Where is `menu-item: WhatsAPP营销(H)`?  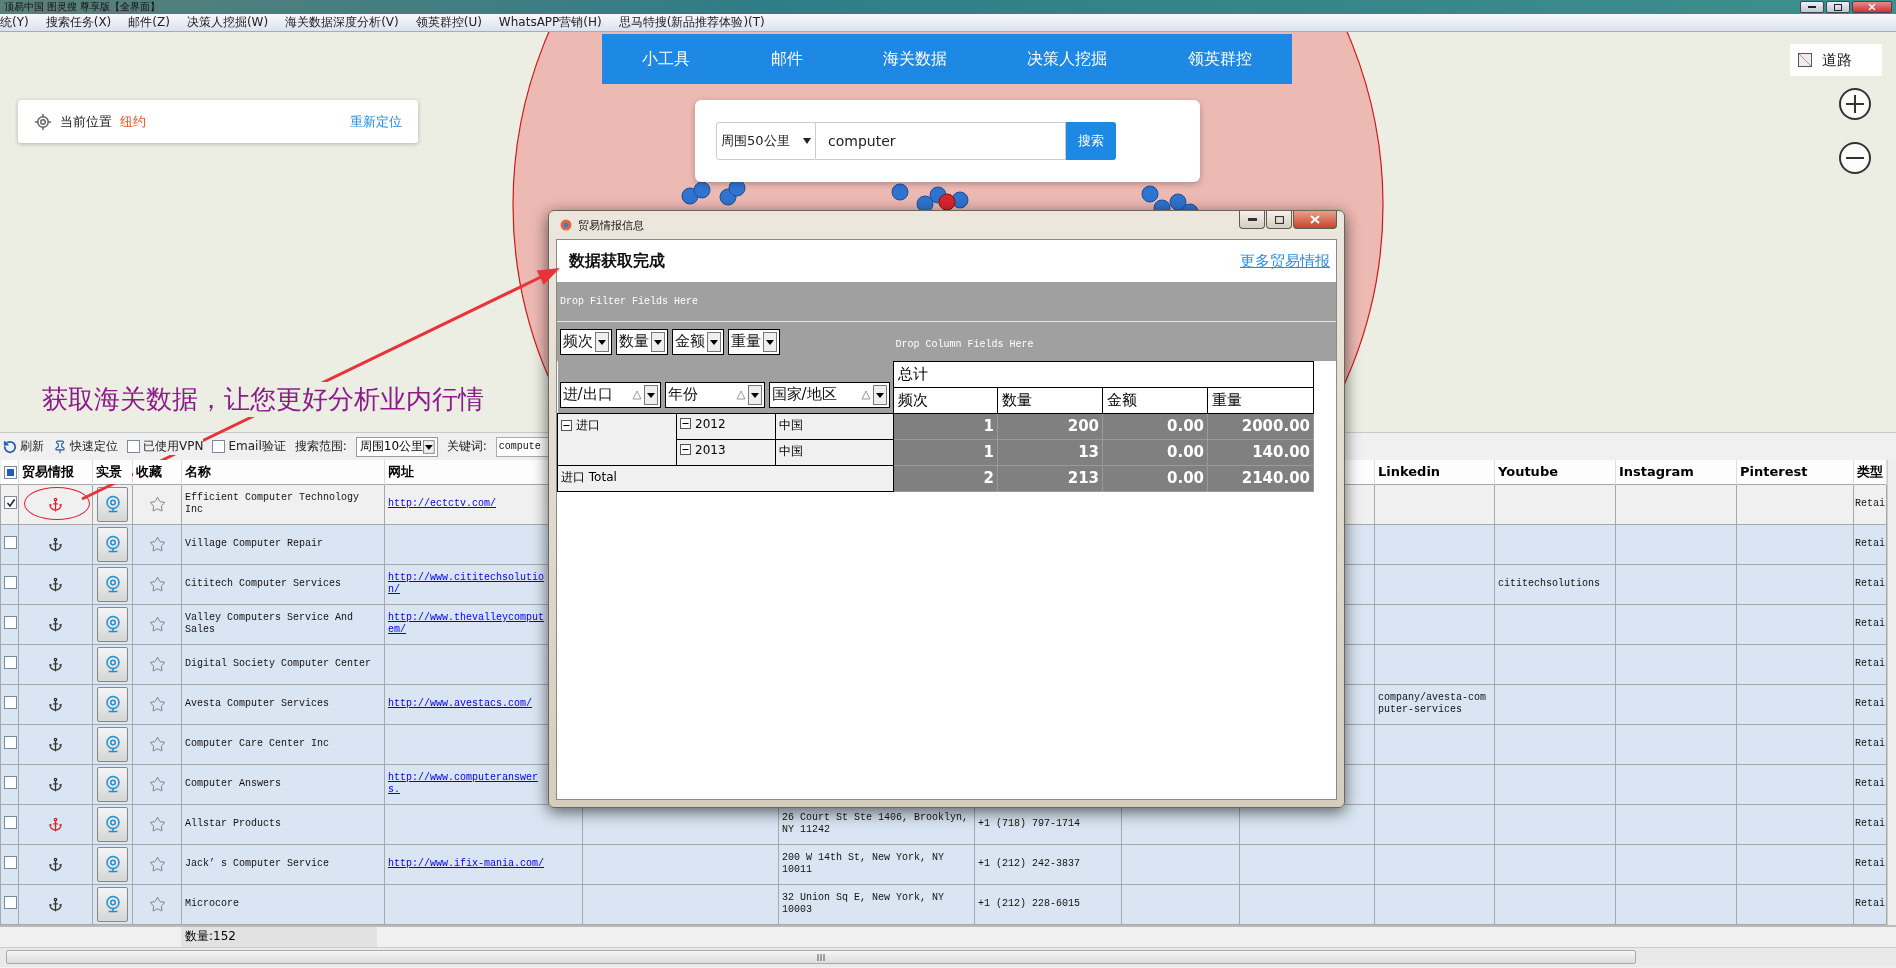 menu-item: WhatsAPP营销(H) is located at coordinates (550, 22).